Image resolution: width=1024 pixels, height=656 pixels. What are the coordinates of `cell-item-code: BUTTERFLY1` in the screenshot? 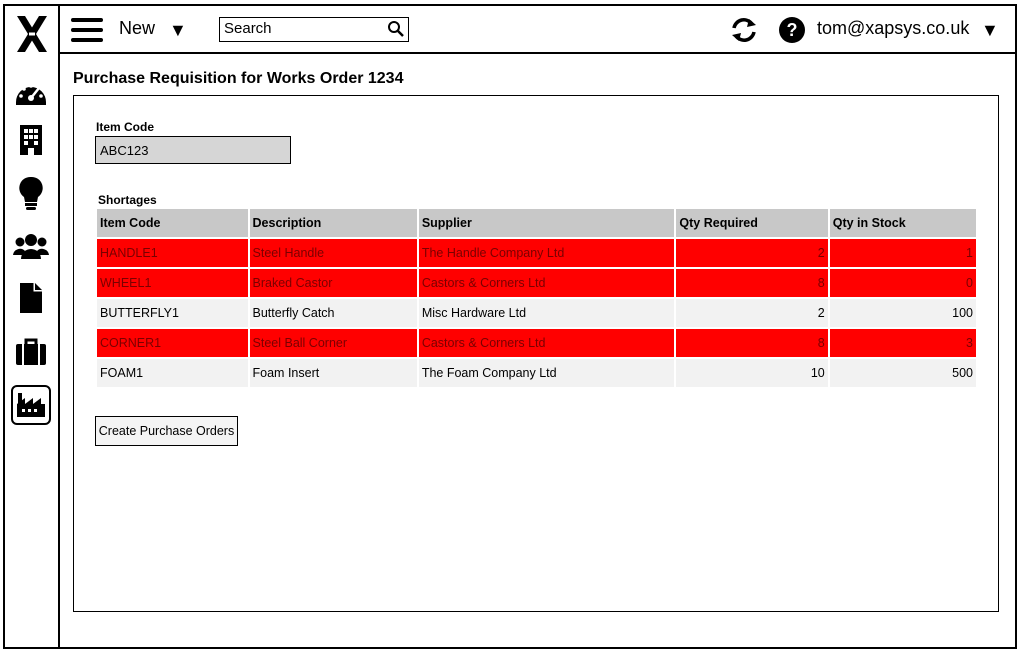 It's located at (172, 313).